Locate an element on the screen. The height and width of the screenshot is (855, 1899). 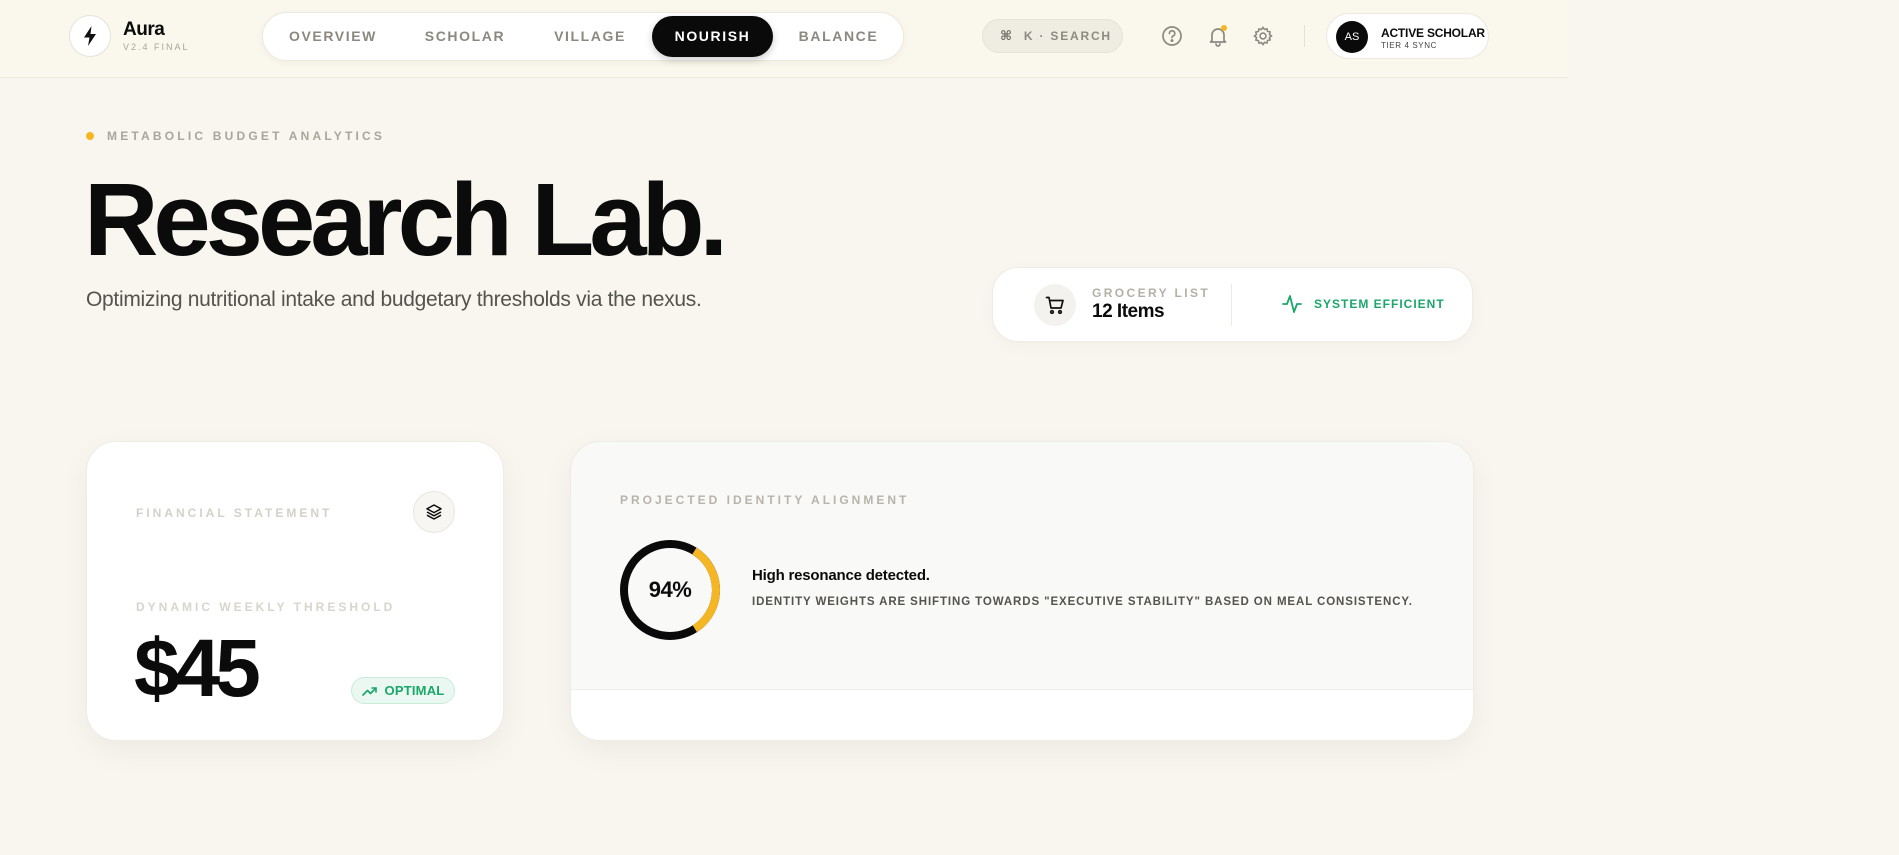
tab-village: VILLAGE is located at coordinates (590, 36).